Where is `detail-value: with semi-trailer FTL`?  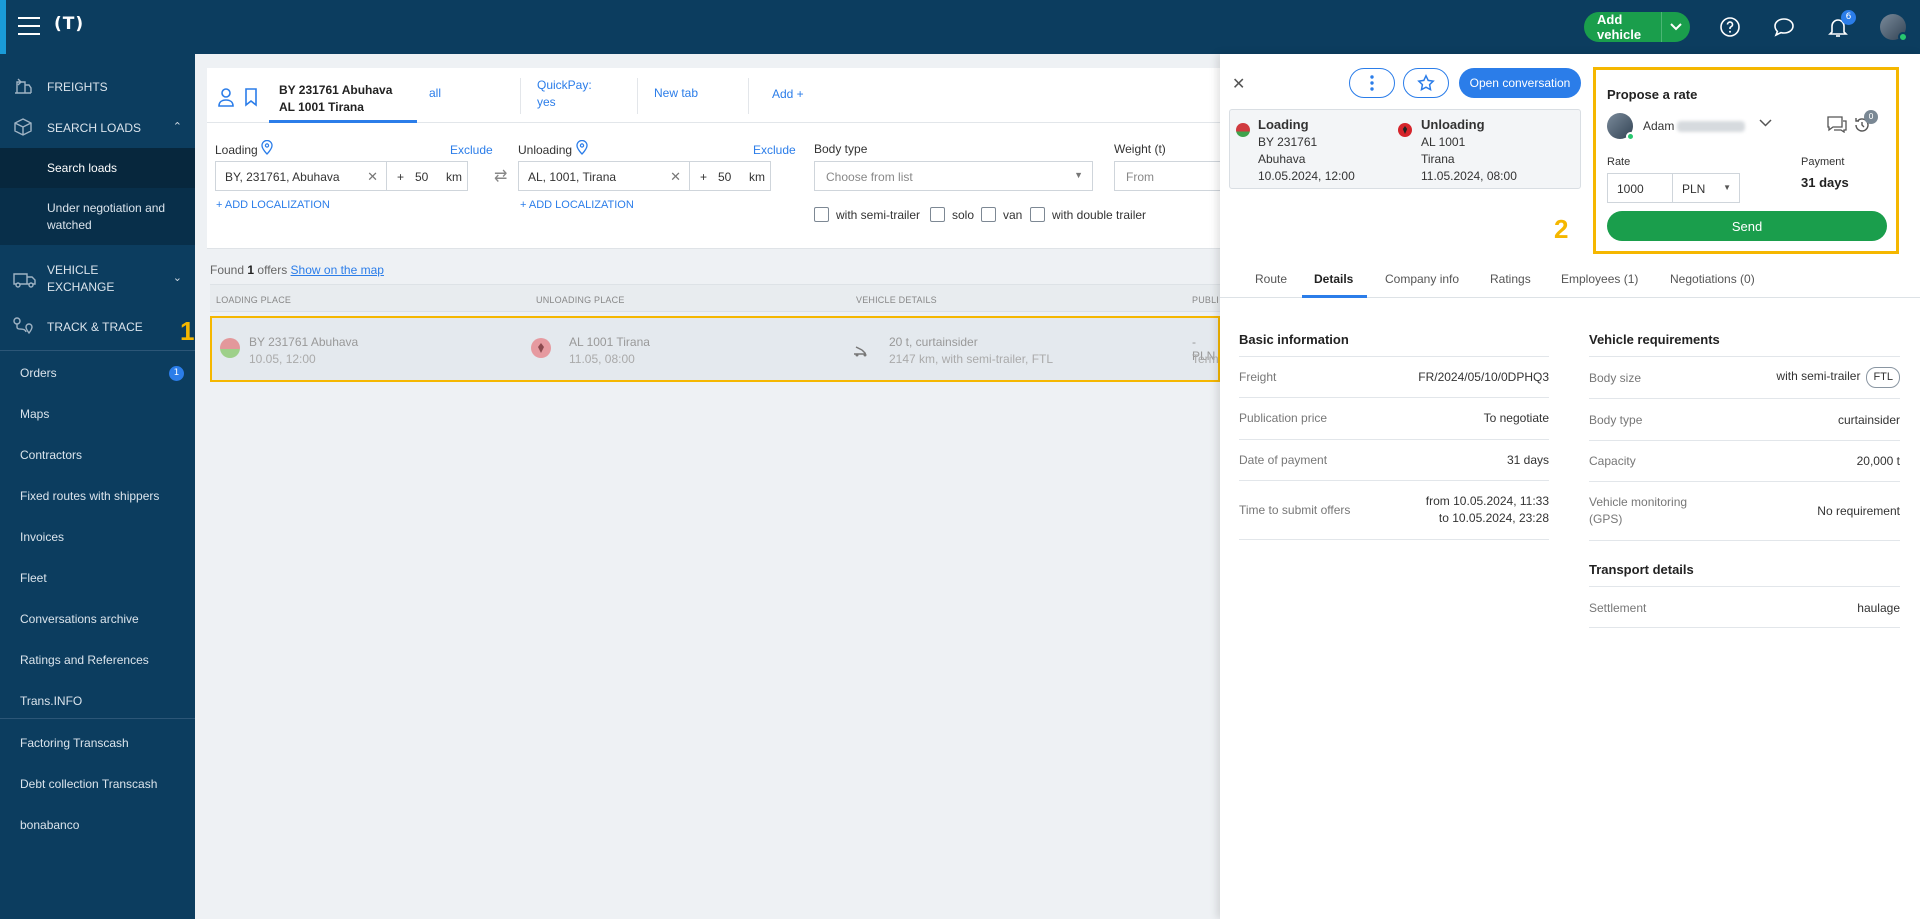
detail-value: with semi-trailer FTL is located at coordinates (1838, 377).